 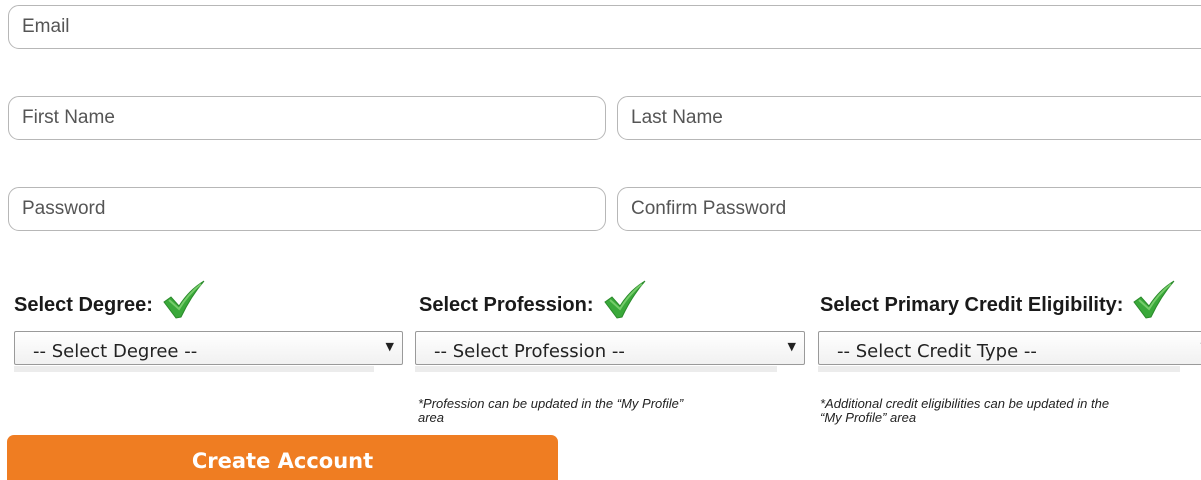 I want to click on degree-select-value: -- Select Degree --, so click(x=115, y=351).